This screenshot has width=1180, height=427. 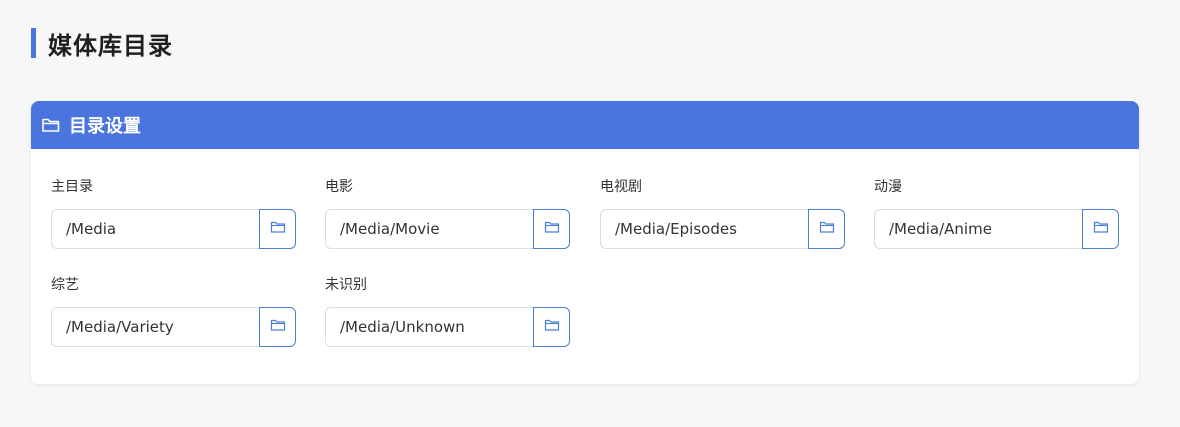 I want to click on field-variety: 综艺, so click(x=173, y=311).